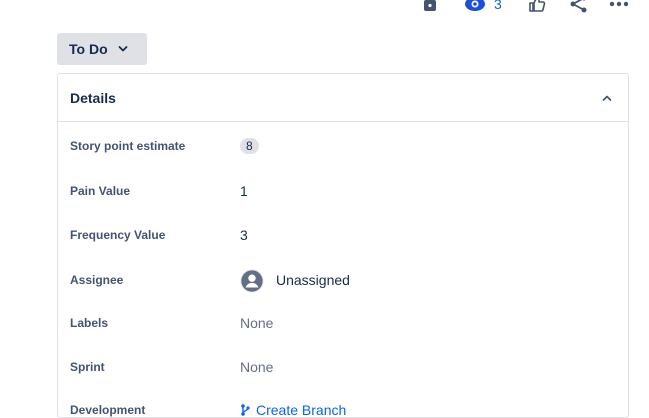 This screenshot has height=418, width=649. I want to click on more-actions-button, so click(619, 7).